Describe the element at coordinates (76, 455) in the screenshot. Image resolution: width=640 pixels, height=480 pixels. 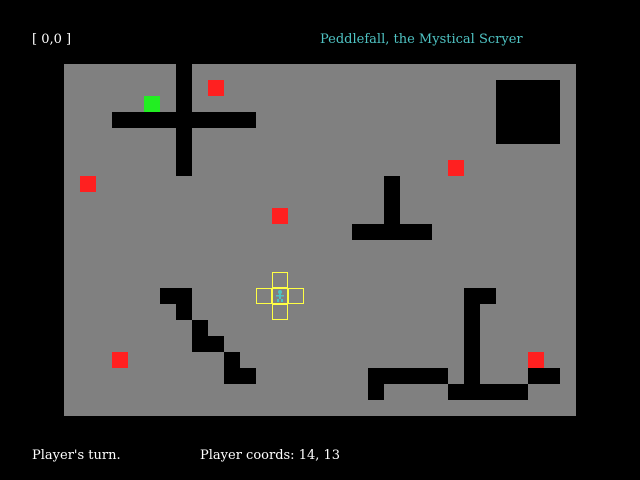
I see `turn-status: Player's turn.` at that location.